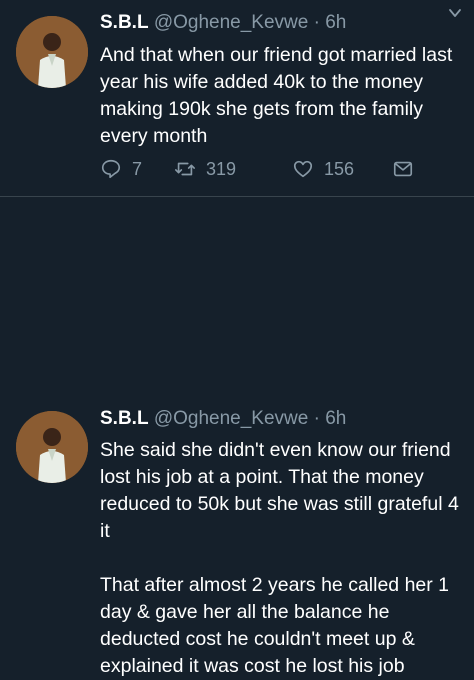  What do you see at coordinates (403, 169) in the screenshot?
I see `envelope-icon` at bounding box center [403, 169].